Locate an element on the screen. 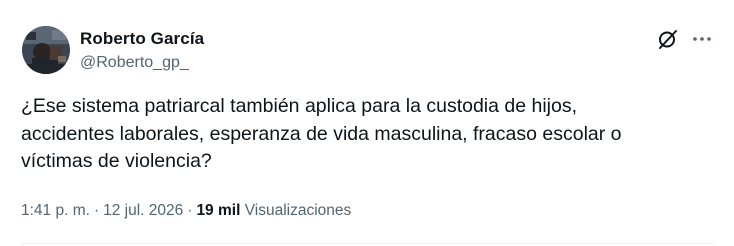 The height and width of the screenshot is (246, 734). user-avatar is located at coordinates (46, 50).